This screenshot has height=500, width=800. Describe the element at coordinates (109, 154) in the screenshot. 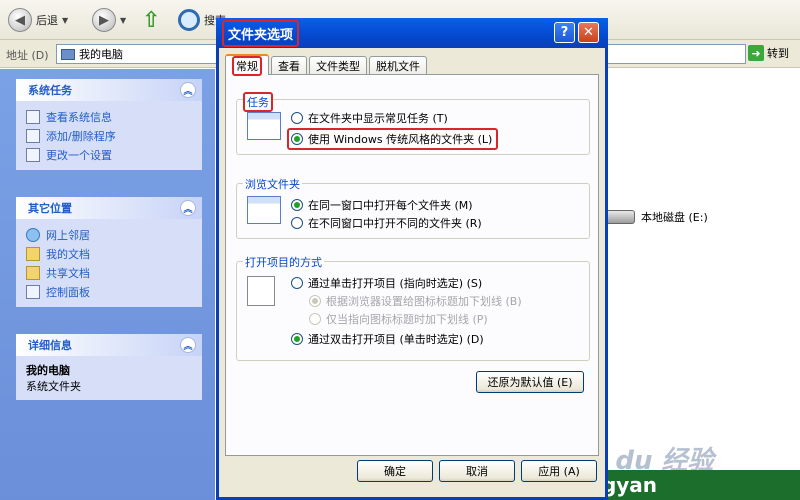

I see `sidebar-link: 更改一个设置` at that location.